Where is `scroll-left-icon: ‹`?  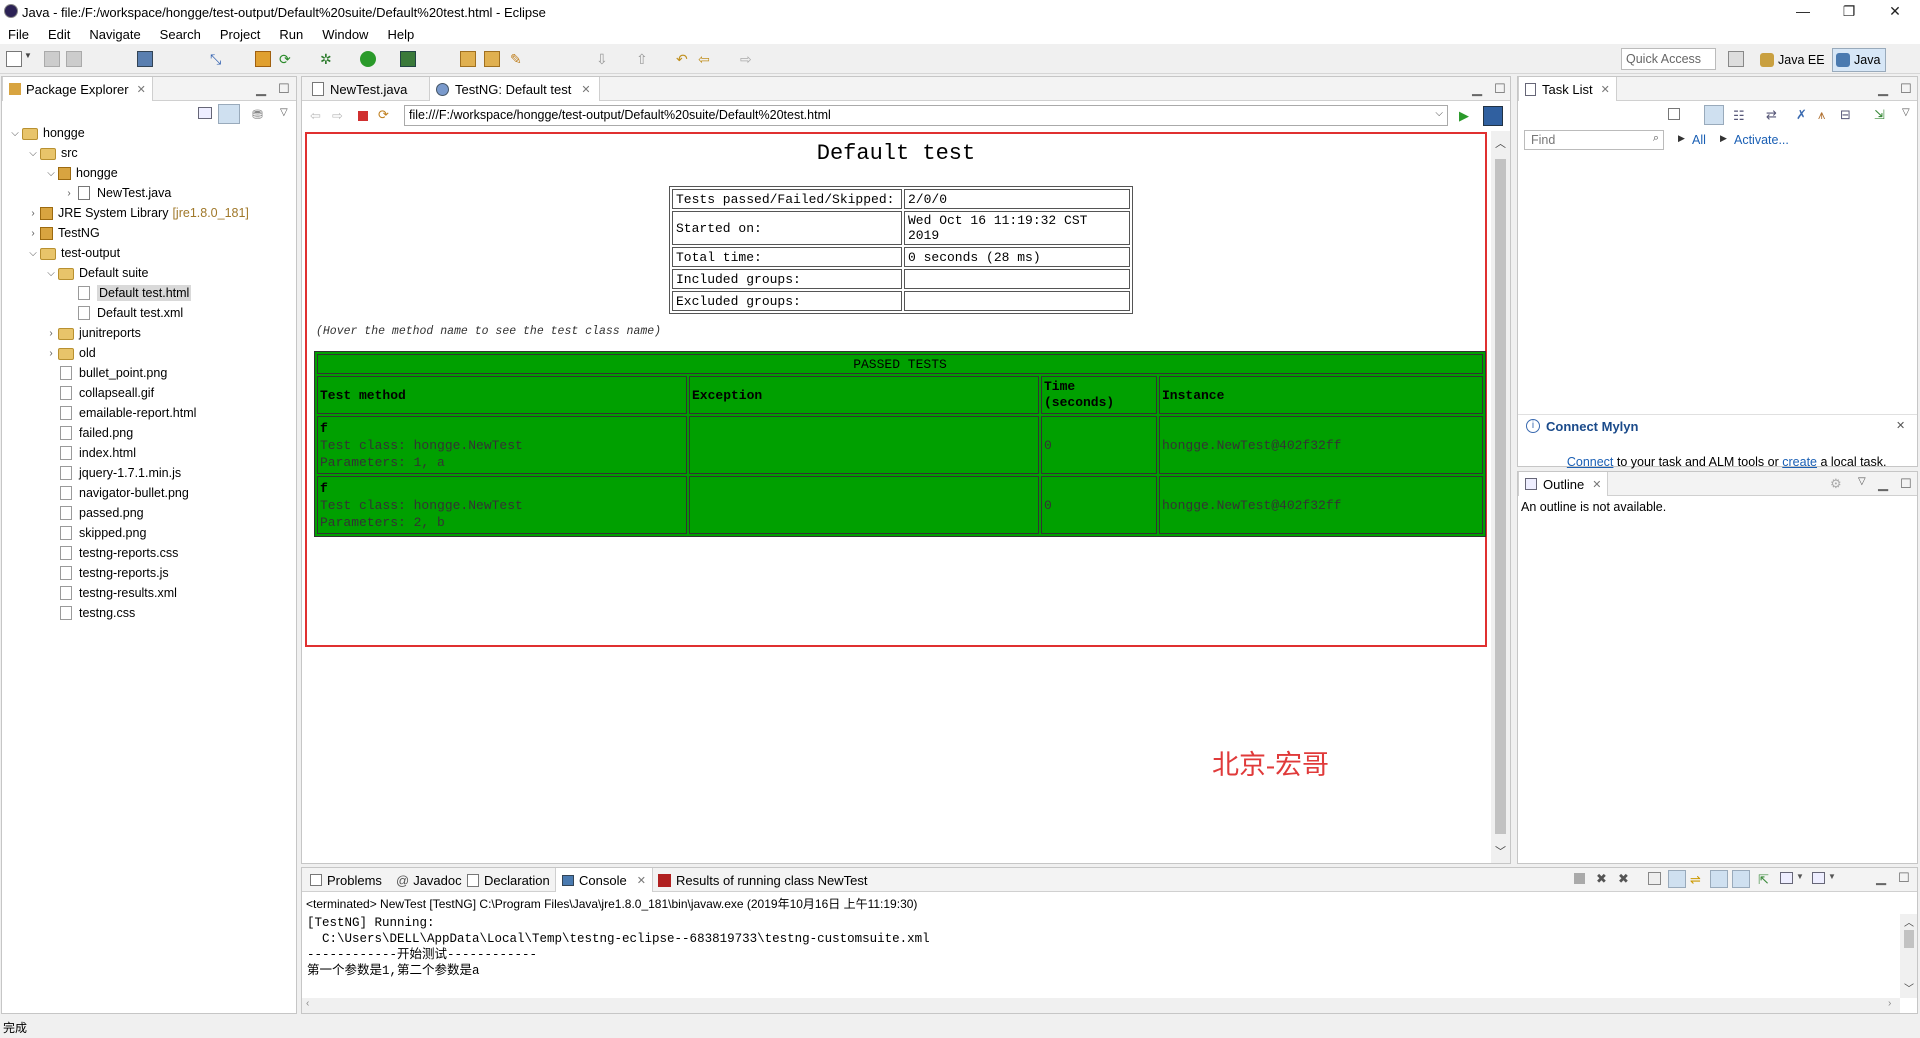 scroll-left-icon: ‹ is located at coordinates (307, 1003).